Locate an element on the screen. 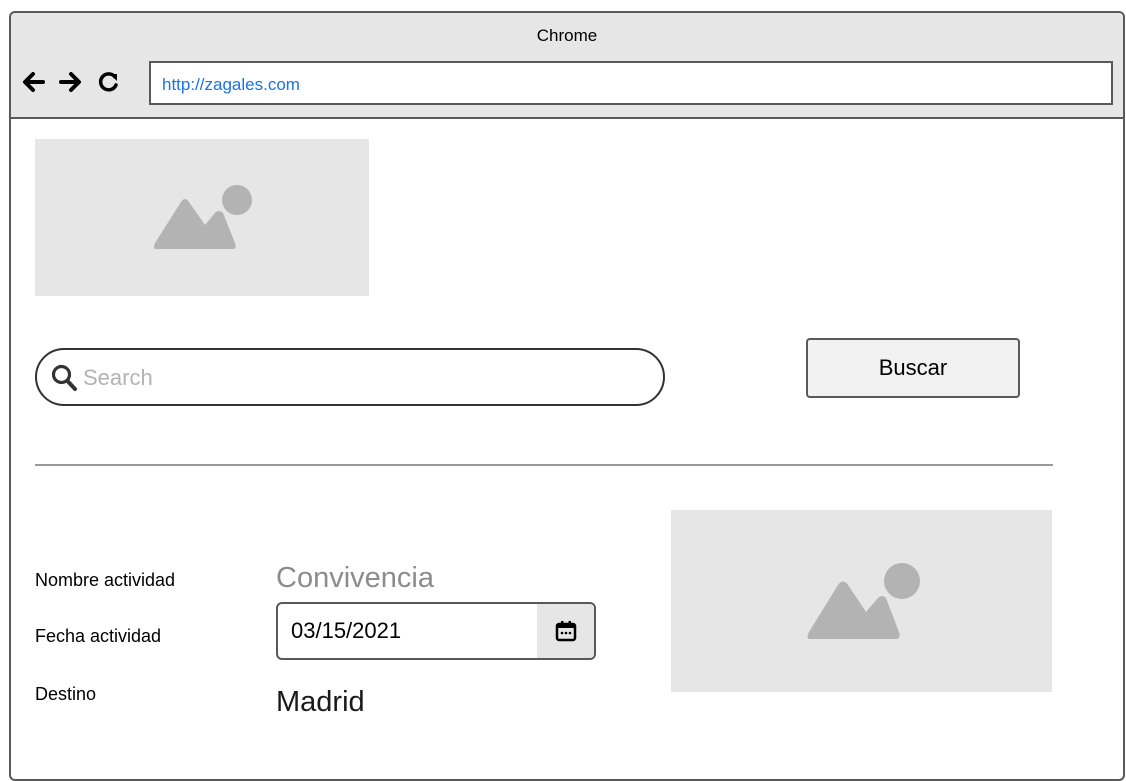 This screenshot has width=1126, height=781. activity-image-placeholder is located at coordinates (861, 601).